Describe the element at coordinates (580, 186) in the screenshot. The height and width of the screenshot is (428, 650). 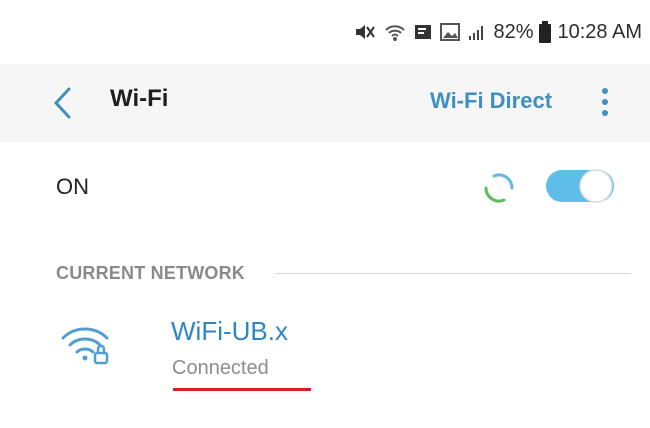
I see `wifi-toggle-switch` at that location.